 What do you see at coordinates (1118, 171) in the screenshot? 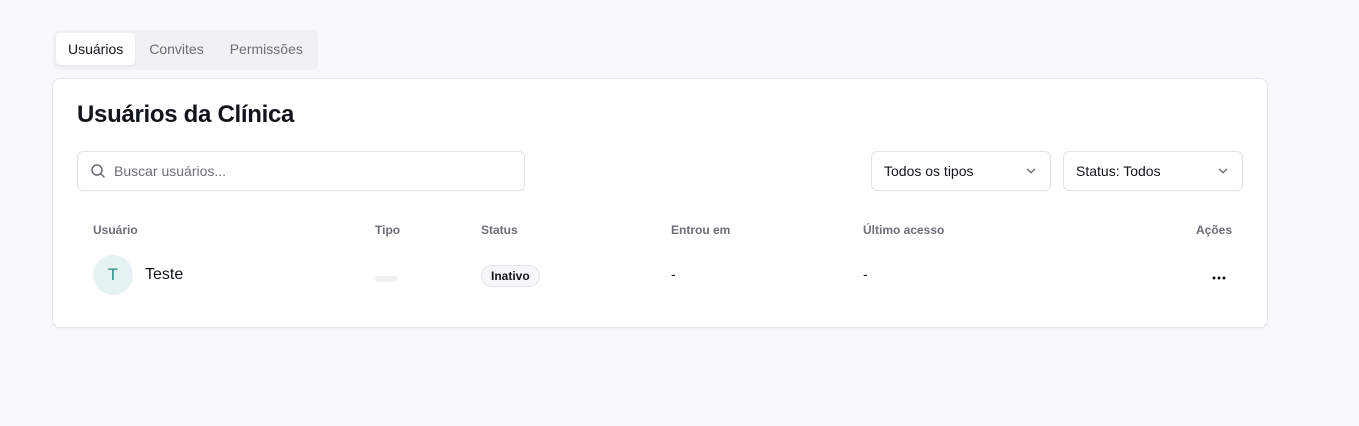
I see `status-filter-value: Status: Todos` at bounding box center [1118, 171].